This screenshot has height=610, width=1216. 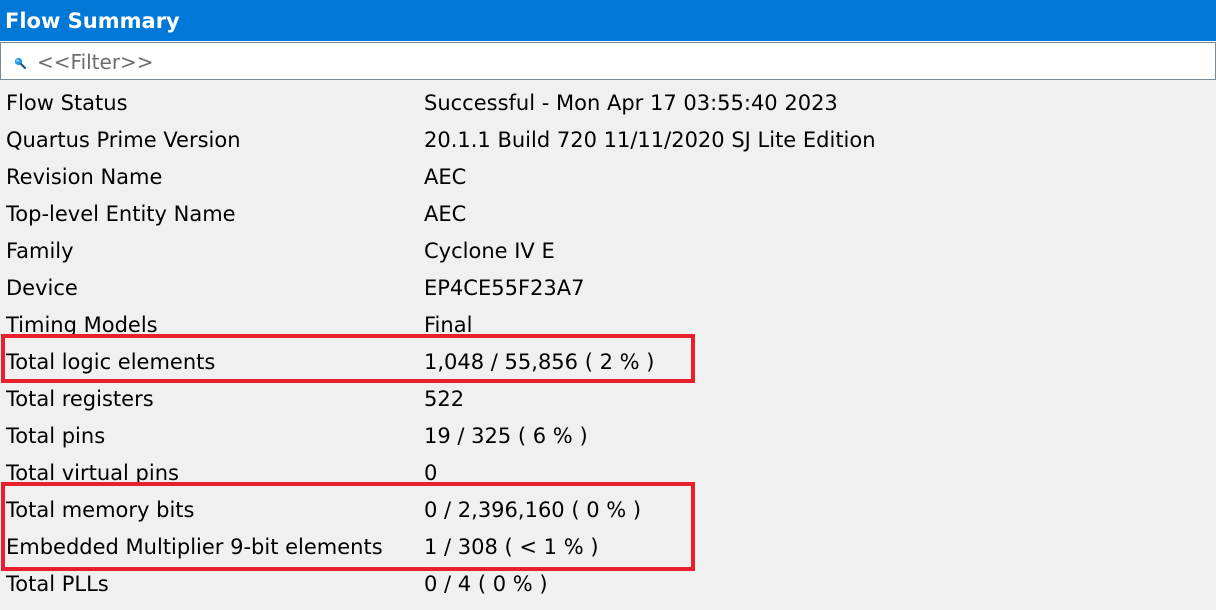 What do you see at coordinates (533, 510) in the screenshot?
I see `row-value: 0 / 2,396,160 ( 0 % )` at bounding box center [533, 510].